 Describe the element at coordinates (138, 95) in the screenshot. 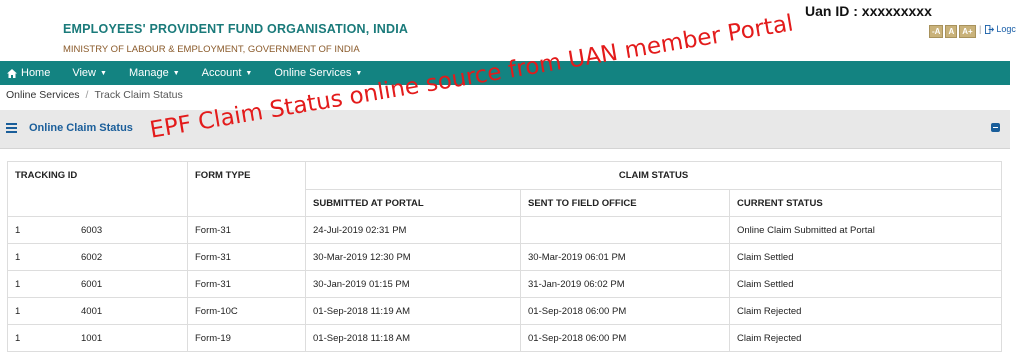

I see `breadcrumb-current: Track Claim Status` at that location.